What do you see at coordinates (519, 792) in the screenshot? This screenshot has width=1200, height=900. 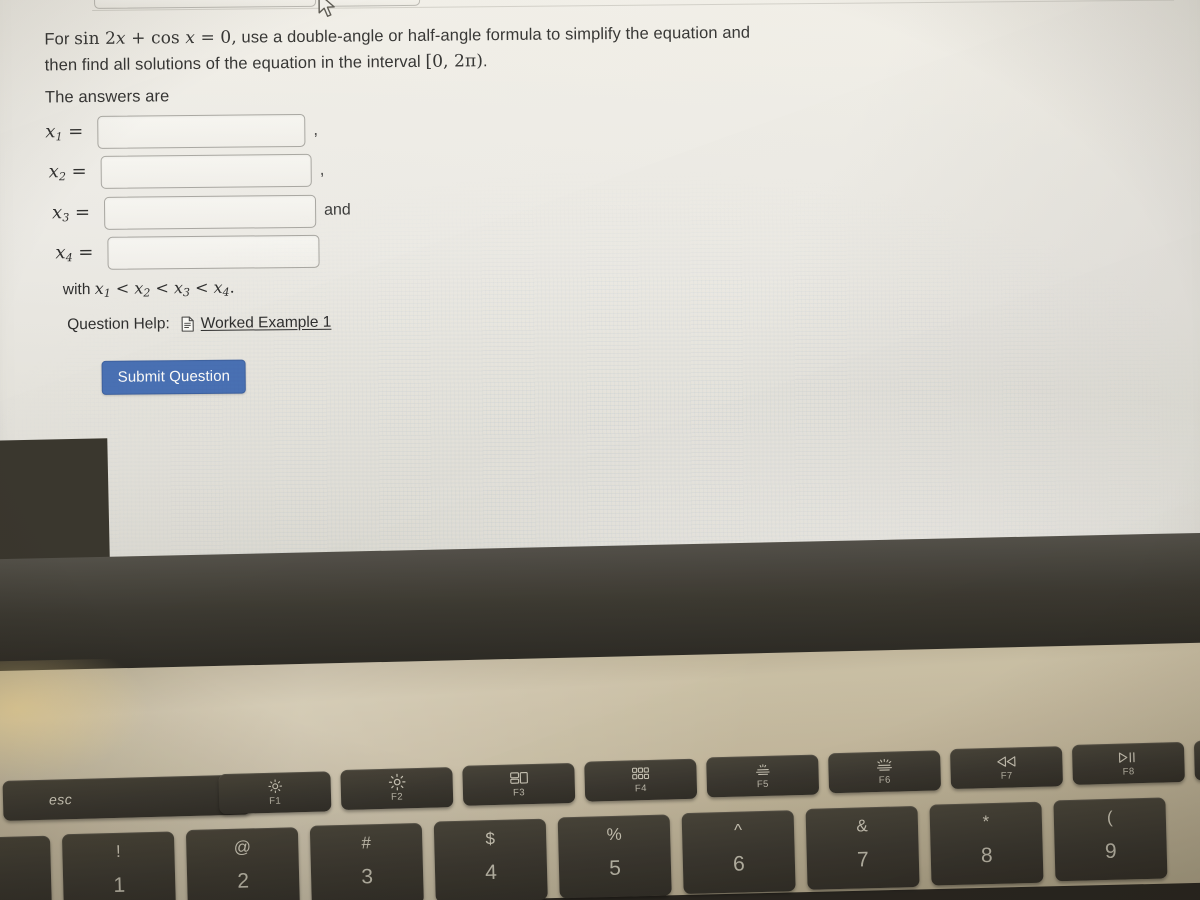 I see `key-f3-label: F3` at bounding box center [519, 792].